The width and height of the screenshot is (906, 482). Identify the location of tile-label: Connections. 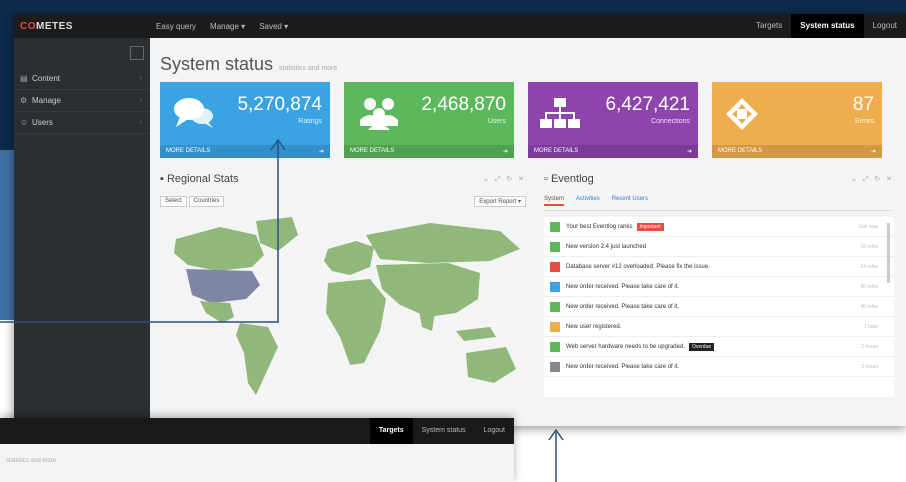
(670, 121).